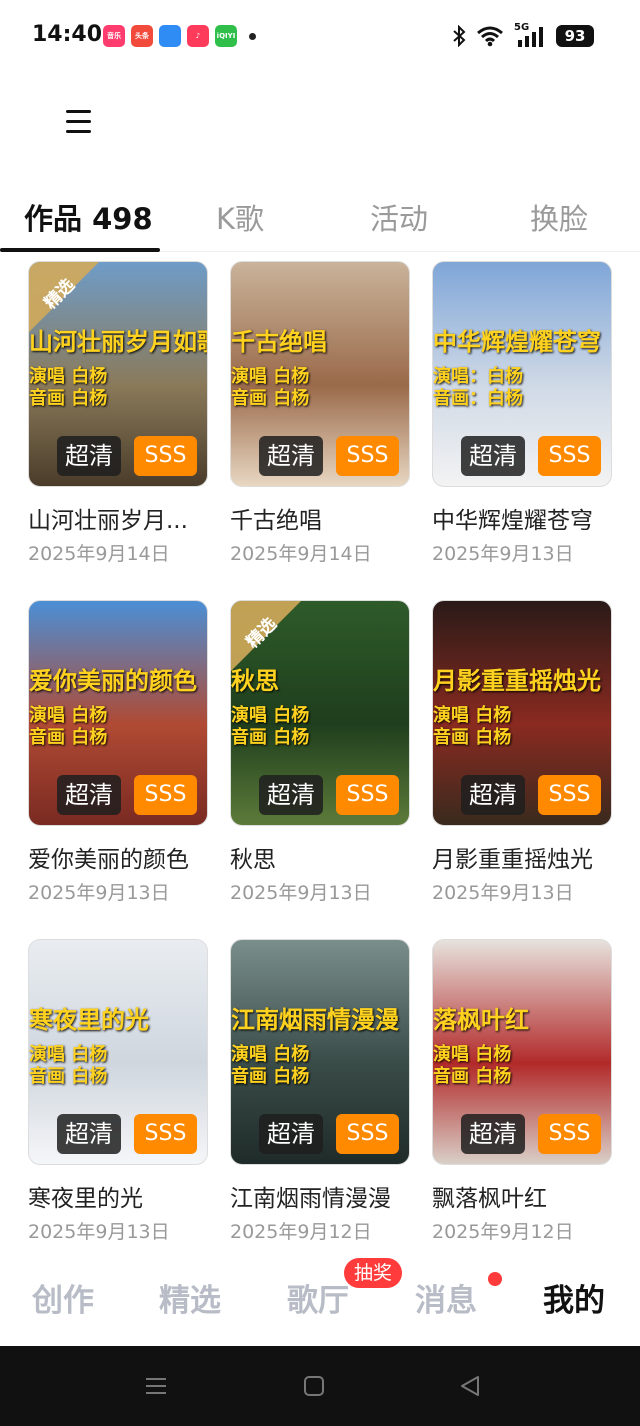 The image size is (640, 1426). What do you see at coordinates (478, 398) in the screenshot?
I see `credit-line: 音画：白杨` at bounding box center [478, 398].